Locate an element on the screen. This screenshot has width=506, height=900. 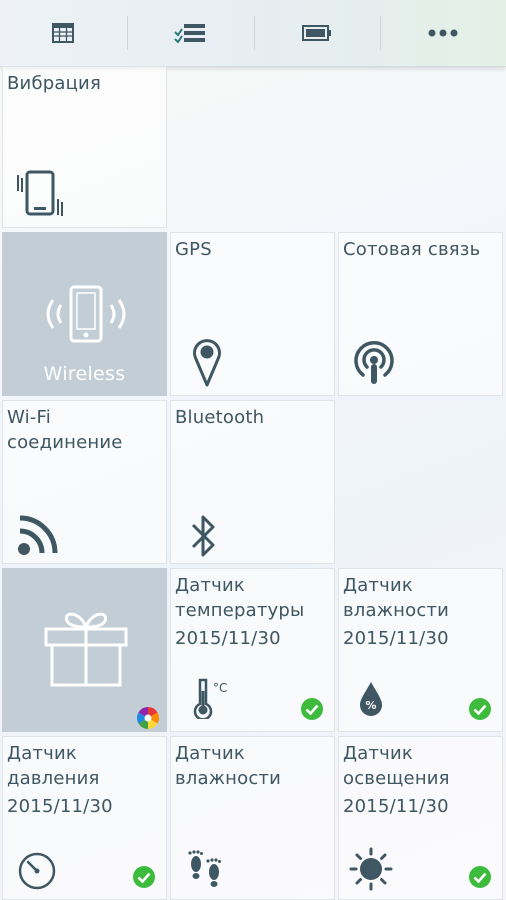
vibration-tile: Вибрация is located at coordinates (84, 147).